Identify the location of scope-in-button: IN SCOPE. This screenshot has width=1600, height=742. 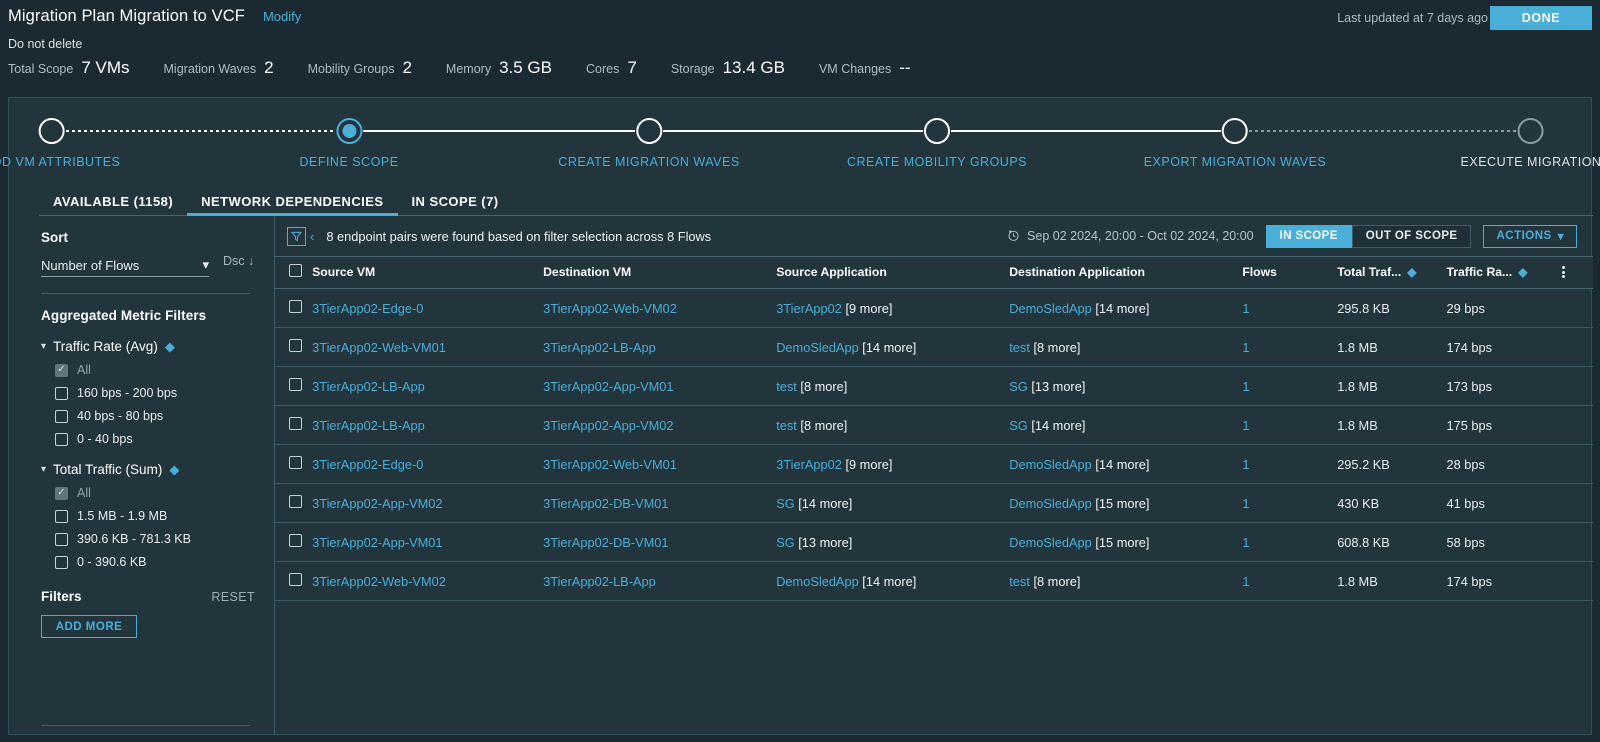
(1308, 236).